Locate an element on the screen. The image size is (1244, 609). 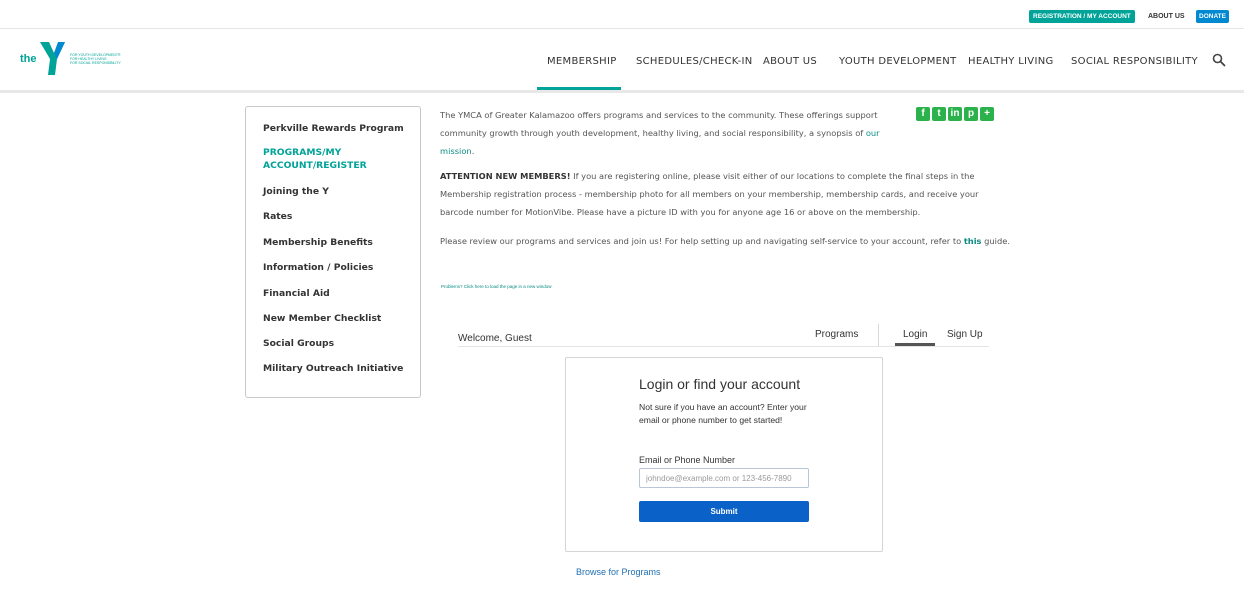
nav-about-us: ABOUT US is located at coordinates (790, 61).